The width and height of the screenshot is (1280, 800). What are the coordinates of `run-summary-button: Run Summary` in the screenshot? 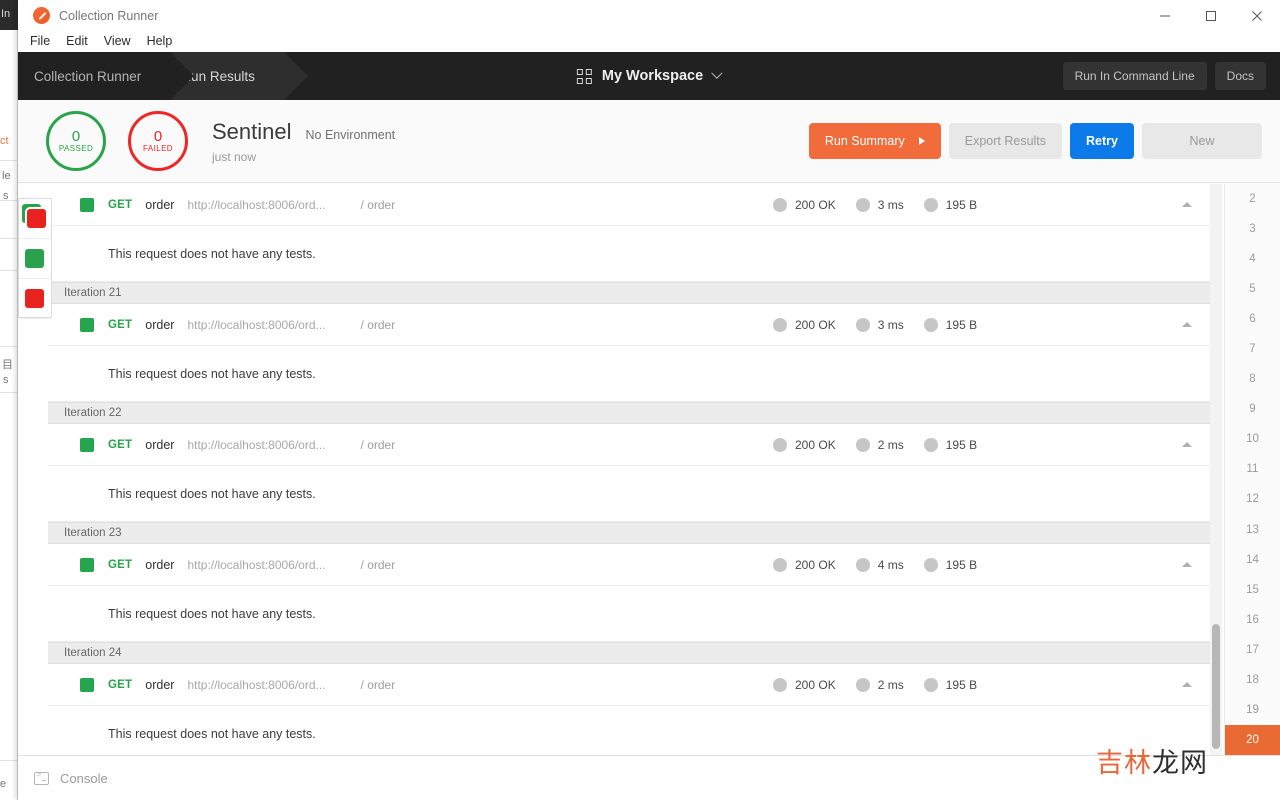 It's located at (874, 141).